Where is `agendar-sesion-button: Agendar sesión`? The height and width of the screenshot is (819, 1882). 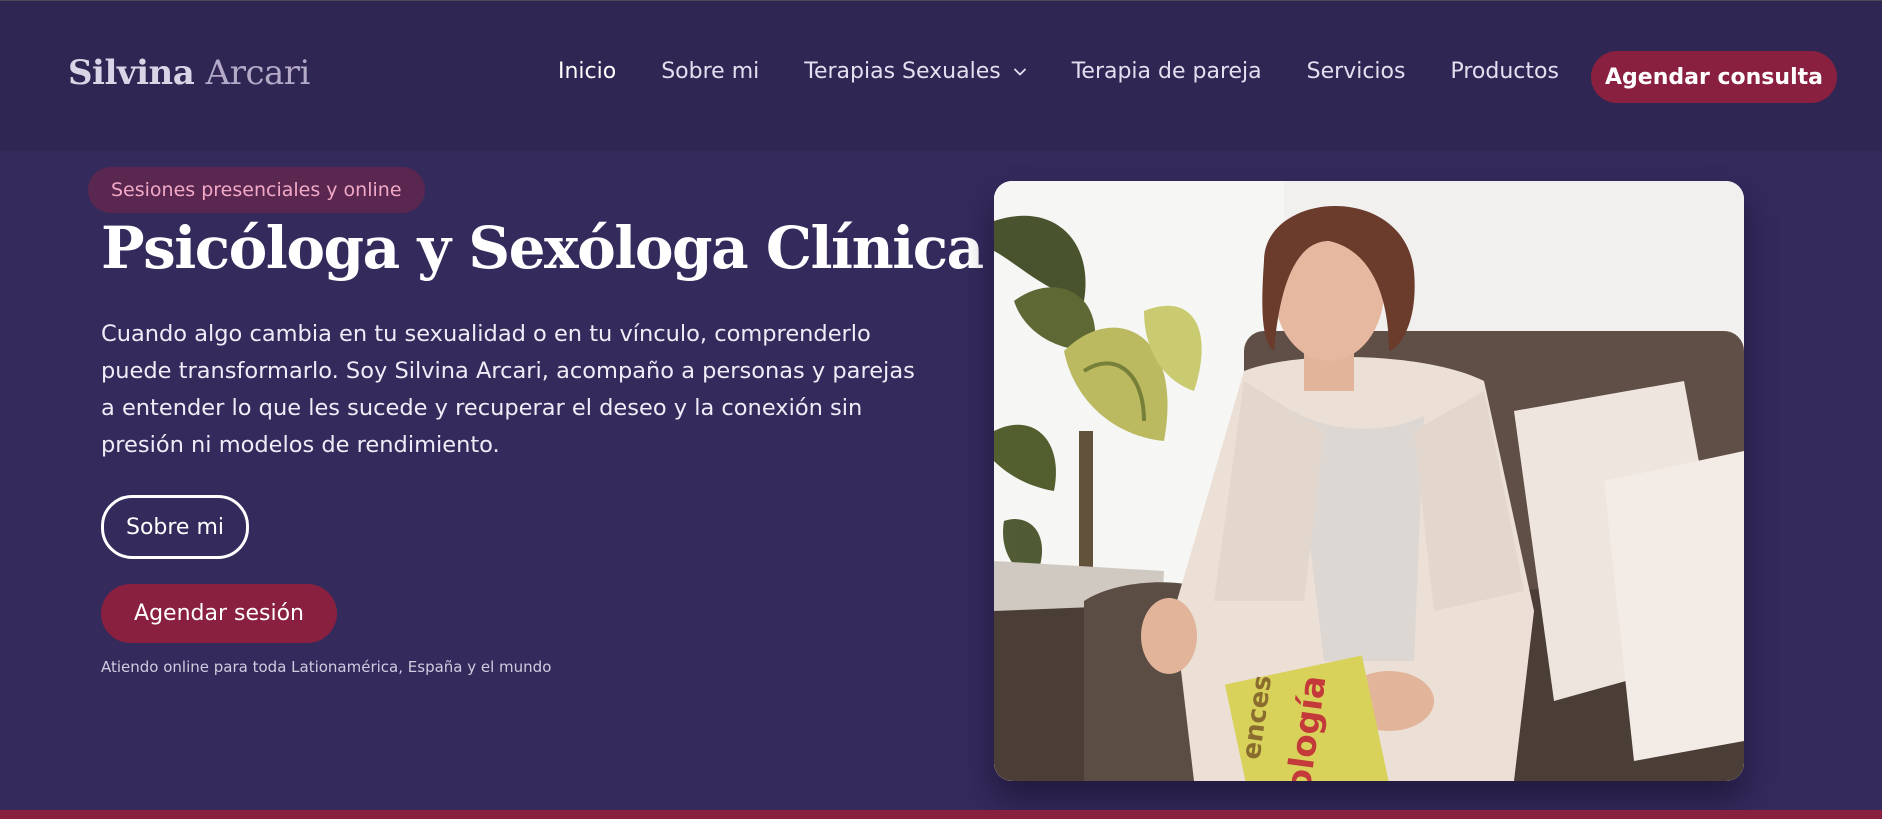
agendar-sesion-button: Agendar sesión is located at coordinates (219, 613).